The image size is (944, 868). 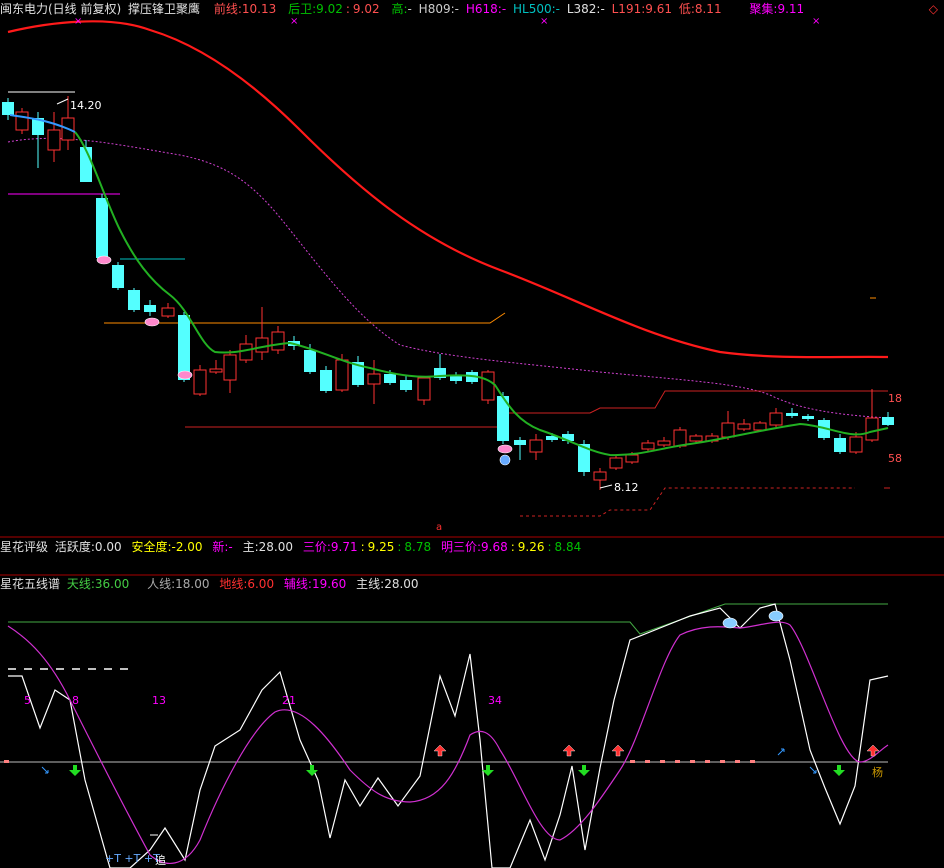 I want to click on three-price-sep2: :, so click(x=399, y=547).